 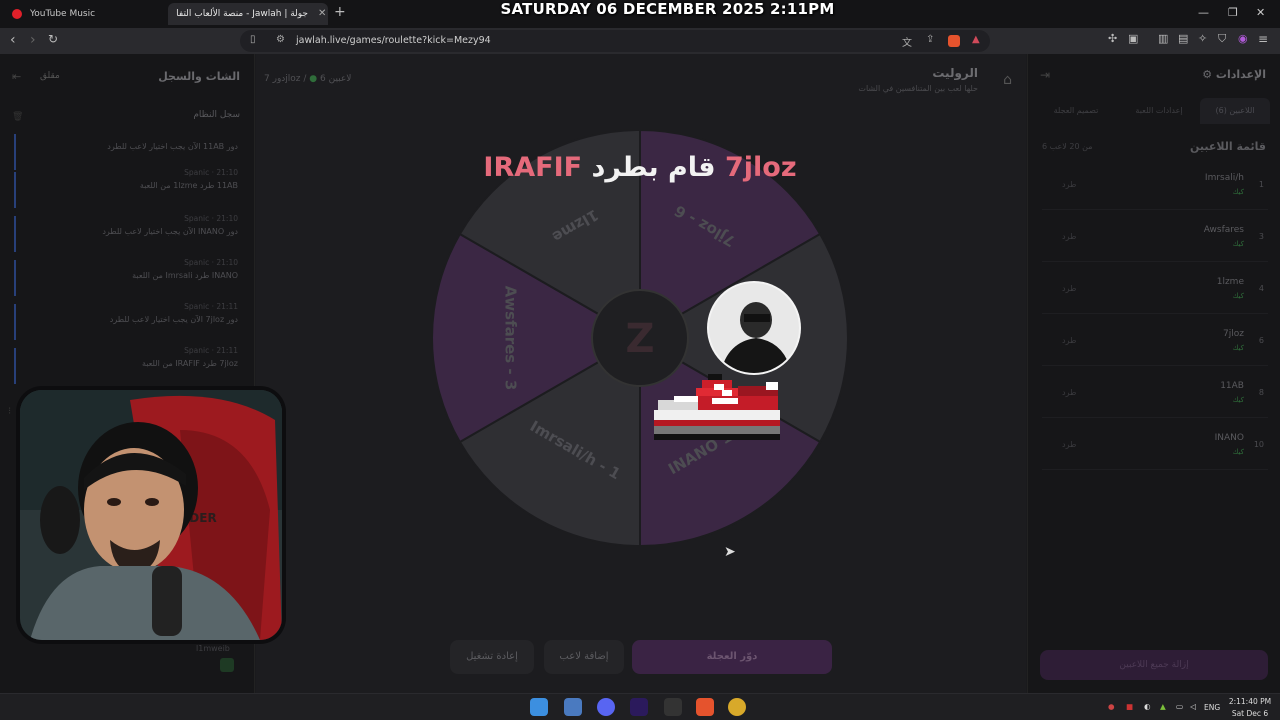 What do you see at coordinates (33, 40) in the screenshot?
I see `forward-icon: ›` at bounding box center [33, 40].